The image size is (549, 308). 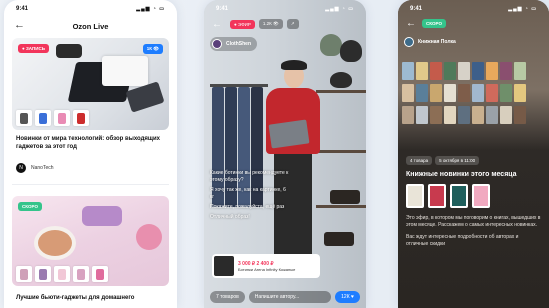 I want to click on avatar: N, so click(x=21, y=168).